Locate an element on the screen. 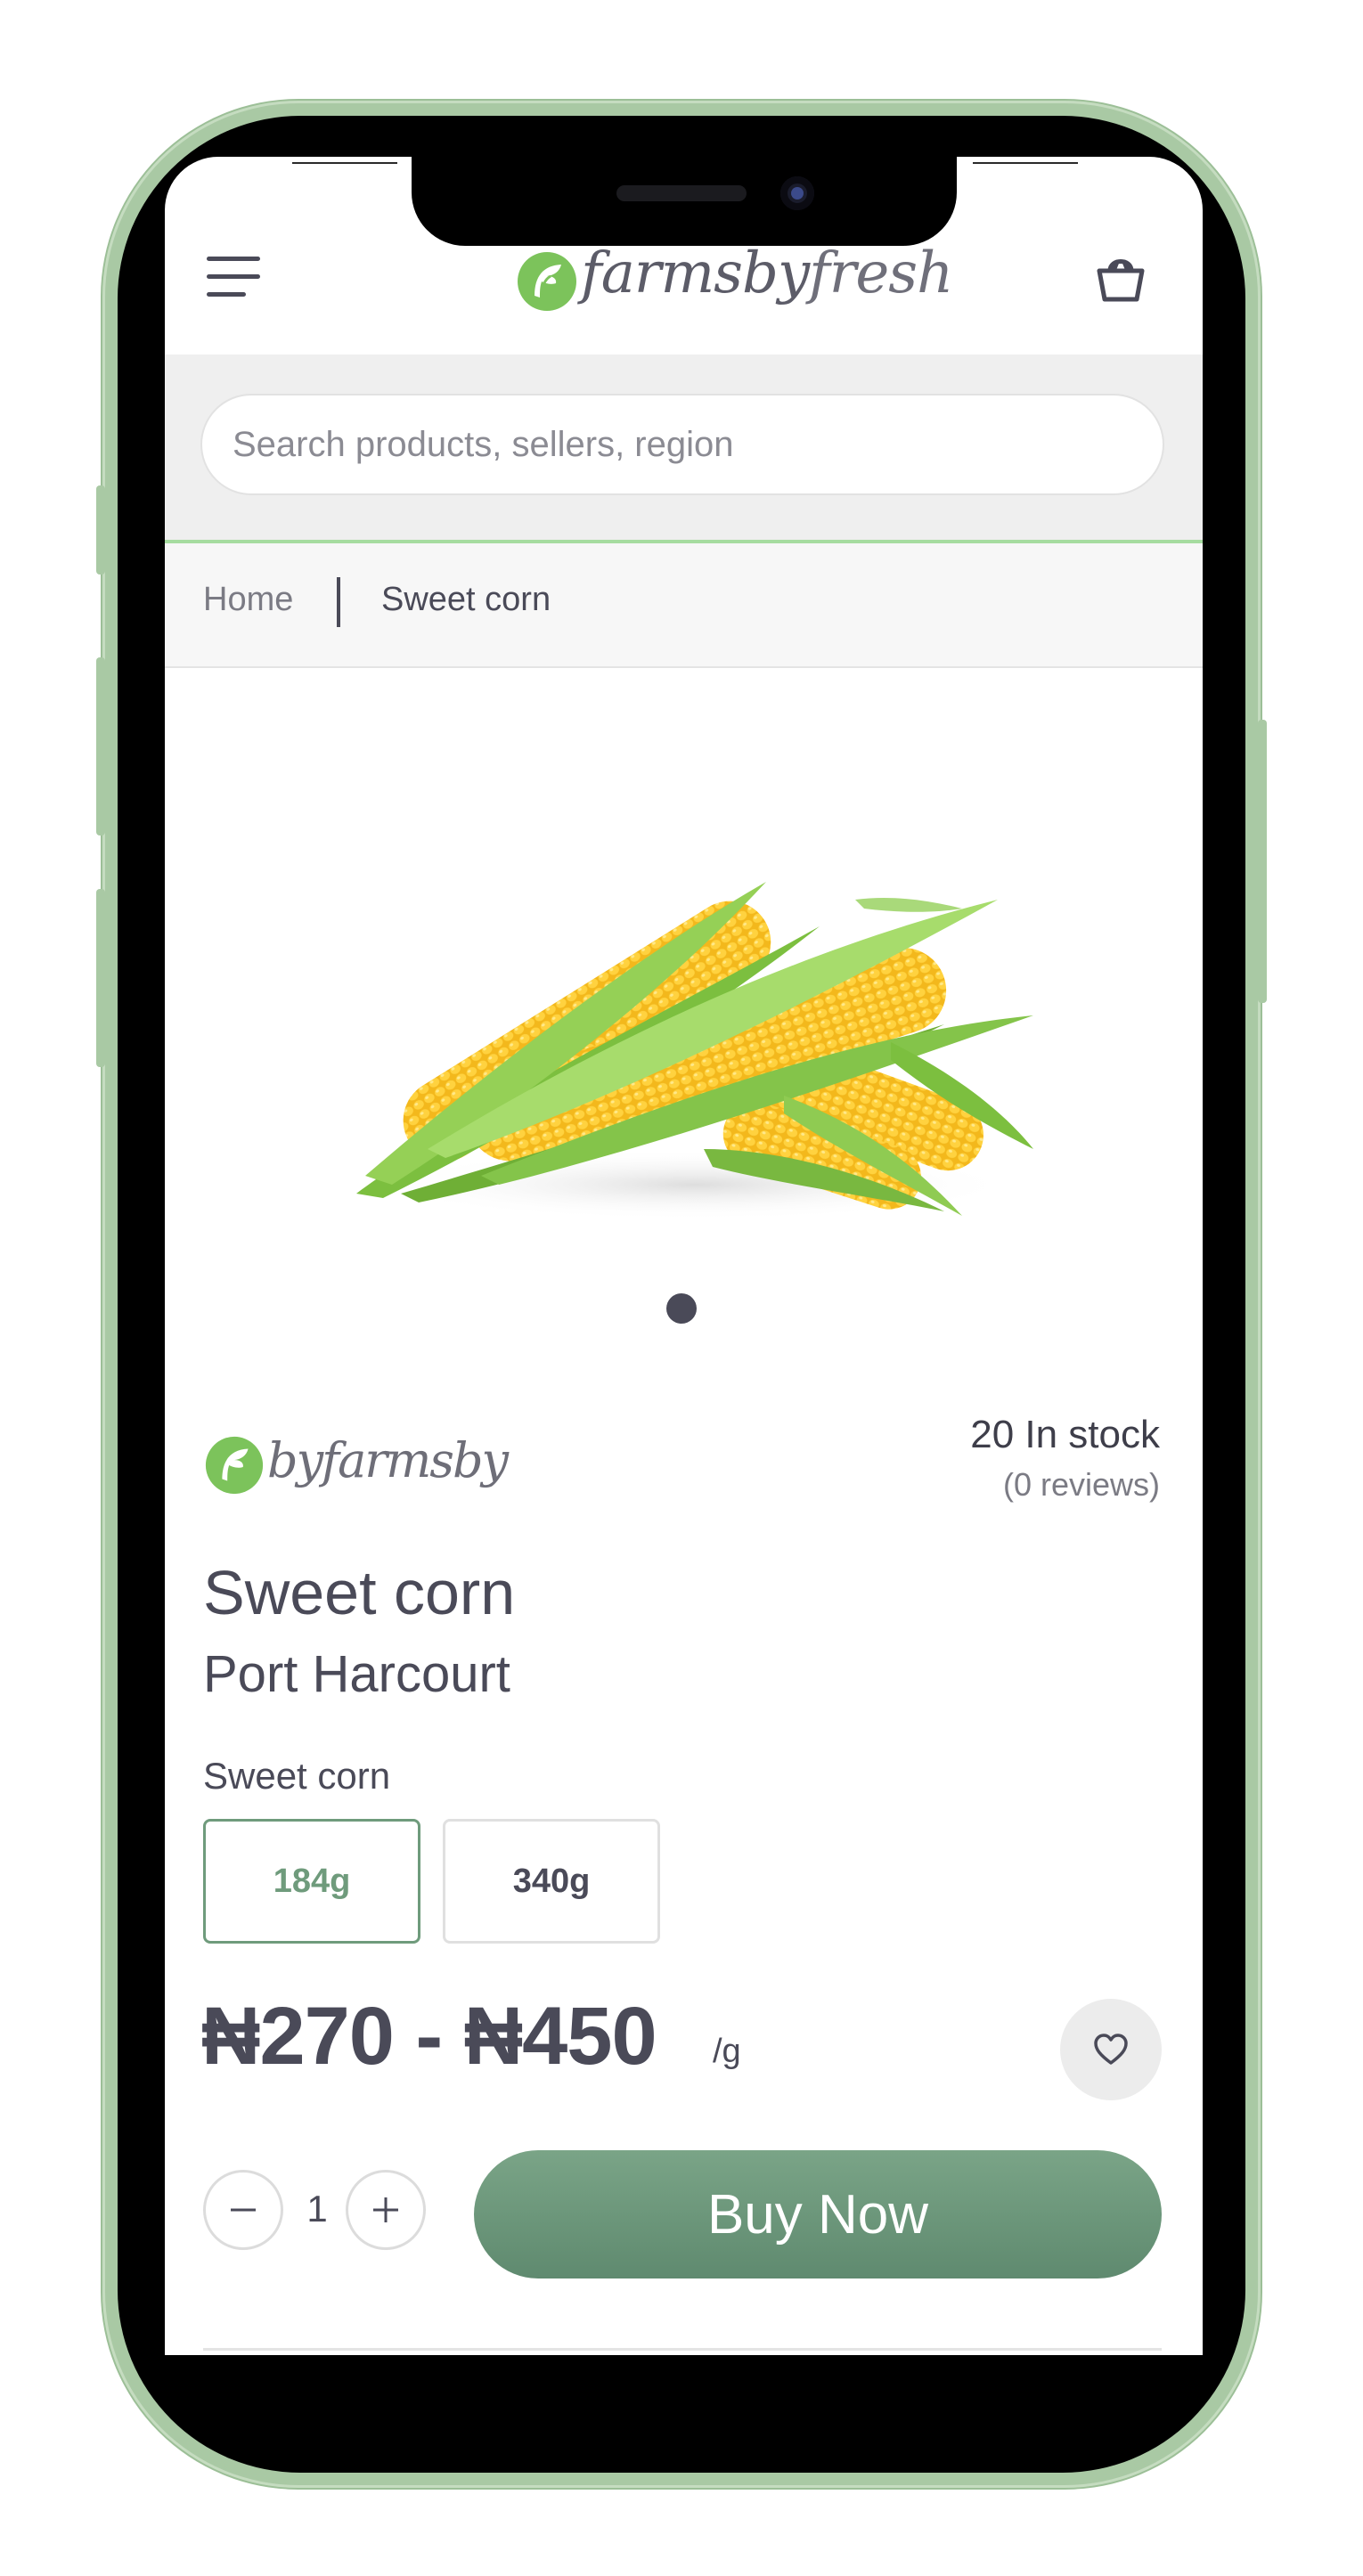 The image size is (1363, 2576). favorite-button is located at coordinates (1111, 2049).